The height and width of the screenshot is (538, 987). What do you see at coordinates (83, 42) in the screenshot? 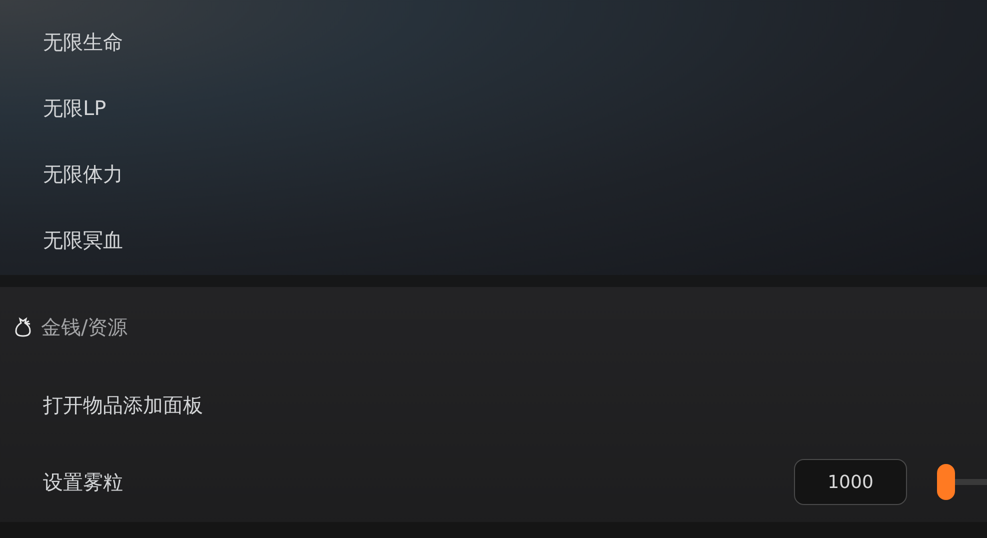
I see `option-label: 无限生命` at bounding box center [83, 42].